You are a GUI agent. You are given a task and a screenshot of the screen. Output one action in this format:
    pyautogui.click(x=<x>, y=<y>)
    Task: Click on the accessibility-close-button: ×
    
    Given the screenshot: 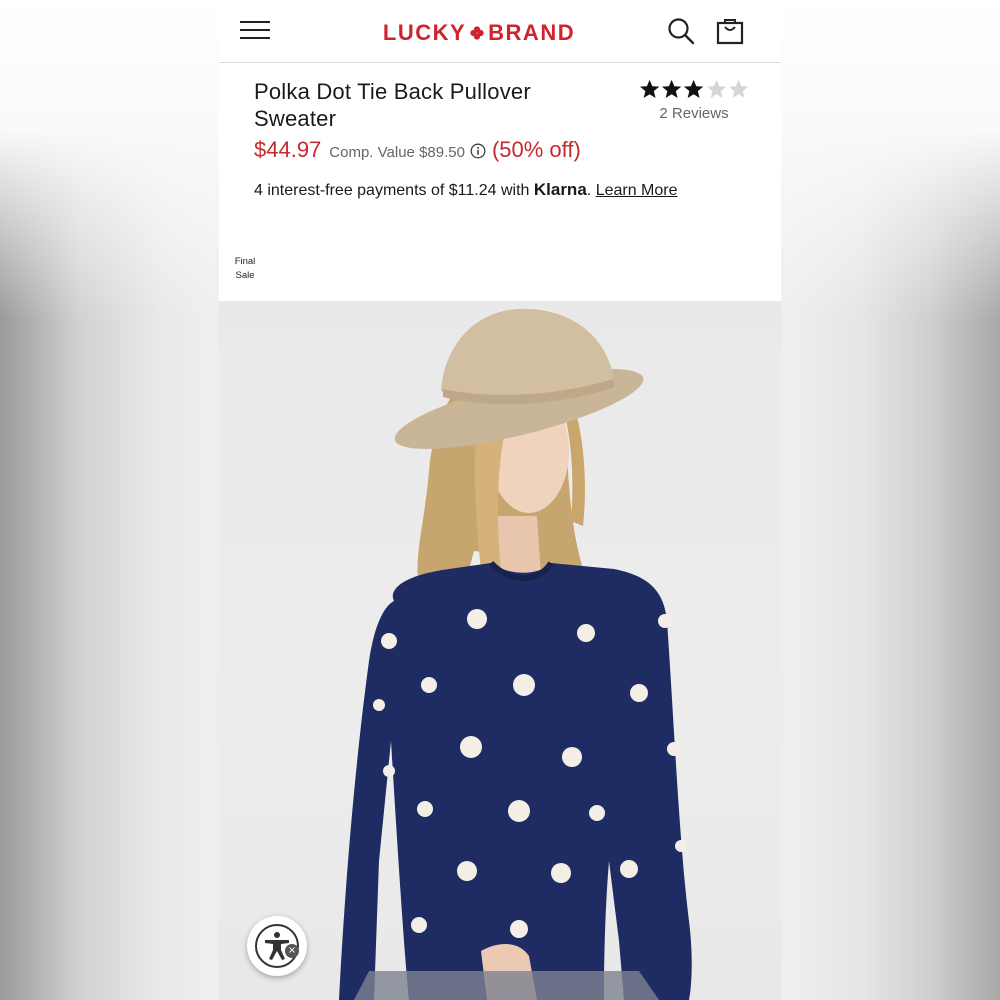 What is the action you would take?
    pyautogui.click(x=292, y=951)
    